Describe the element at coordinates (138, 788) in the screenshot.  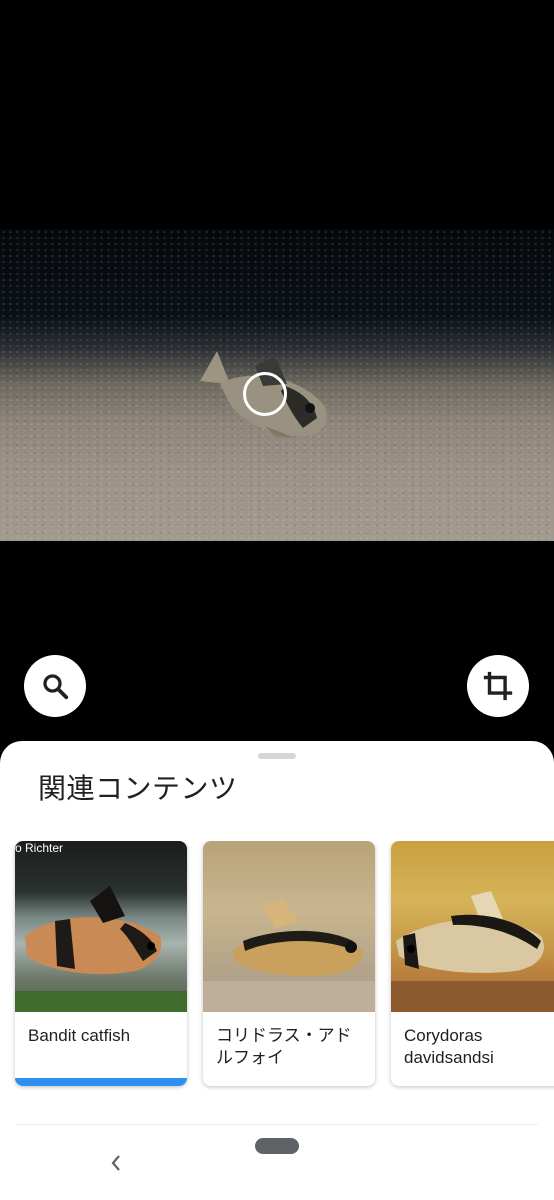
I see `sheet-title: 関連コンテンツ` at that location.